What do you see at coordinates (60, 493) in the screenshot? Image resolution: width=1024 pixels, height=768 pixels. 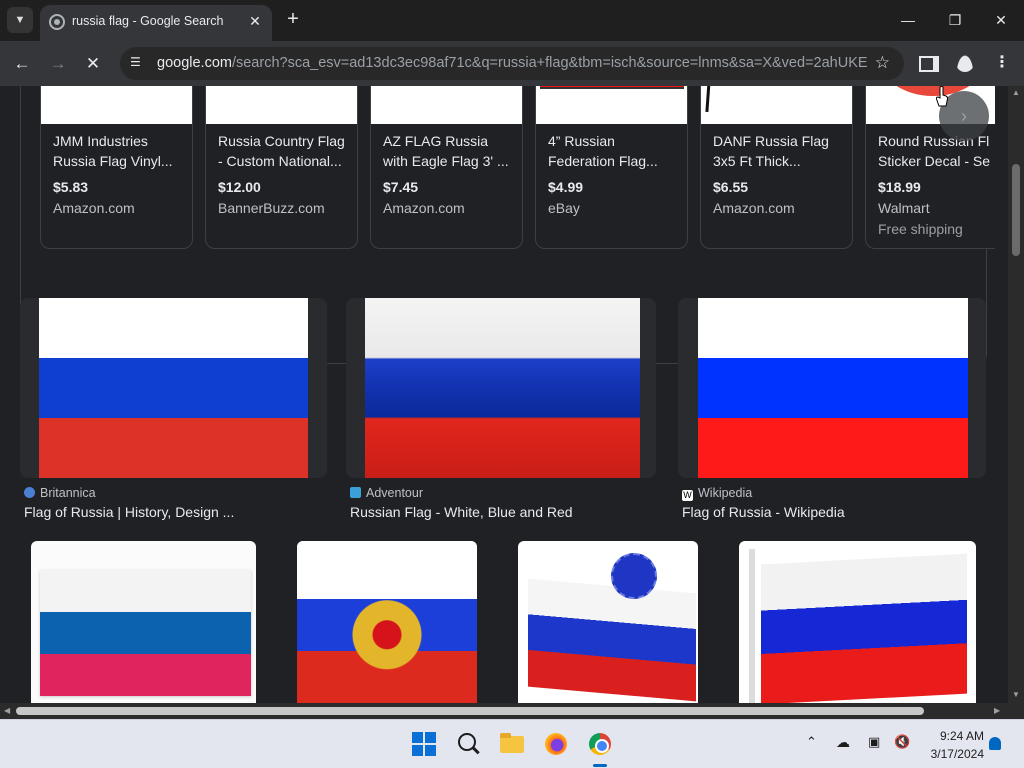 I see `image-source: Britannica` at bounding box center [60, 493].